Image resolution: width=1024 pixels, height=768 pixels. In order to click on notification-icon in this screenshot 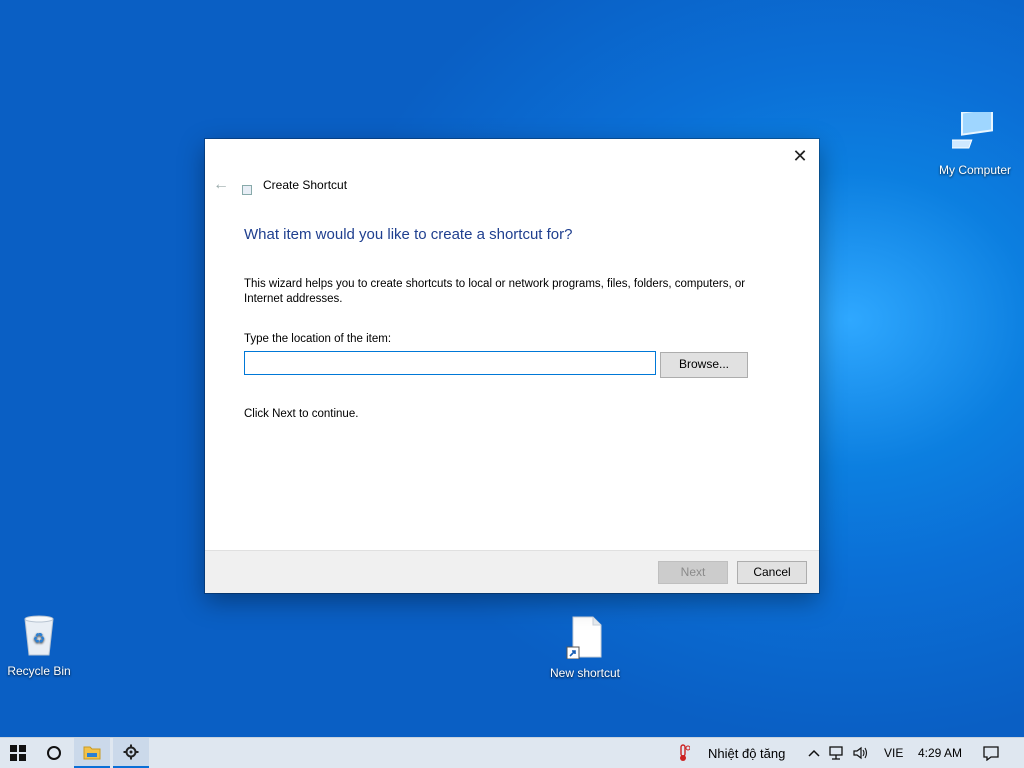, I will do `click(991, 753)`.